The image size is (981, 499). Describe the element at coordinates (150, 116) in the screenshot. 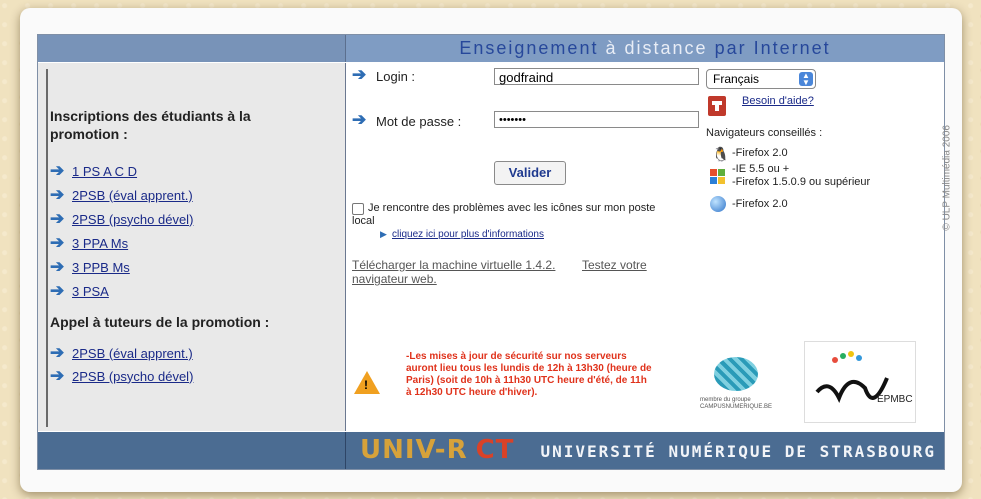

I see `section-inscriptions-title-line1: Inscriptions des étudiants à la` at that location.